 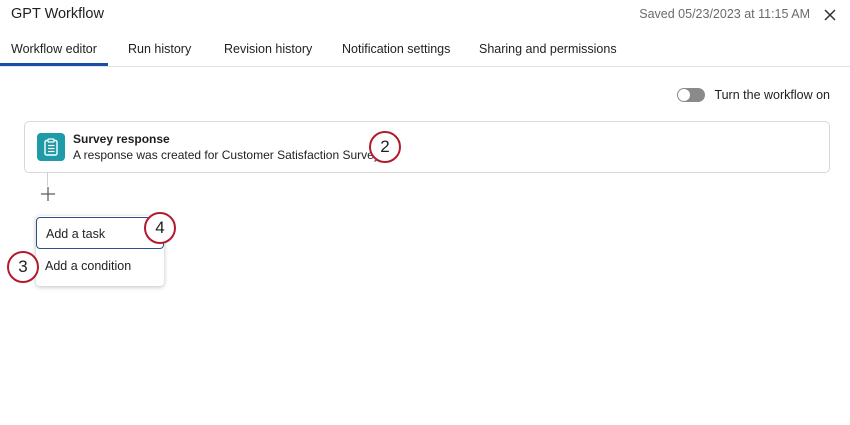 What do you see at coordinates (54, 64) in the screenshot?
I see `active-tab-indicator` at bounding box center [54, 64].